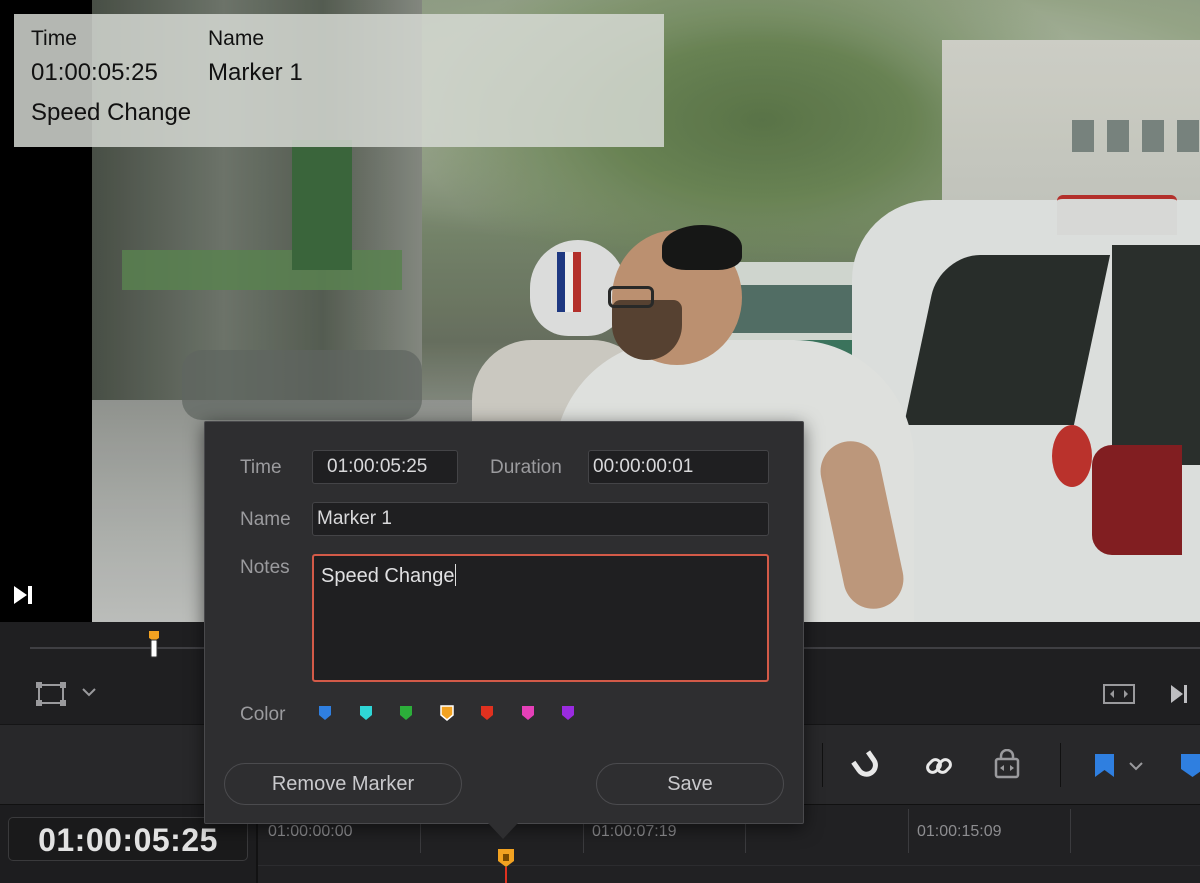  What do you see at coordinates (528, 713) in the screenshot?
I see `color-swatch-pink` at bounding box center [528, 713].